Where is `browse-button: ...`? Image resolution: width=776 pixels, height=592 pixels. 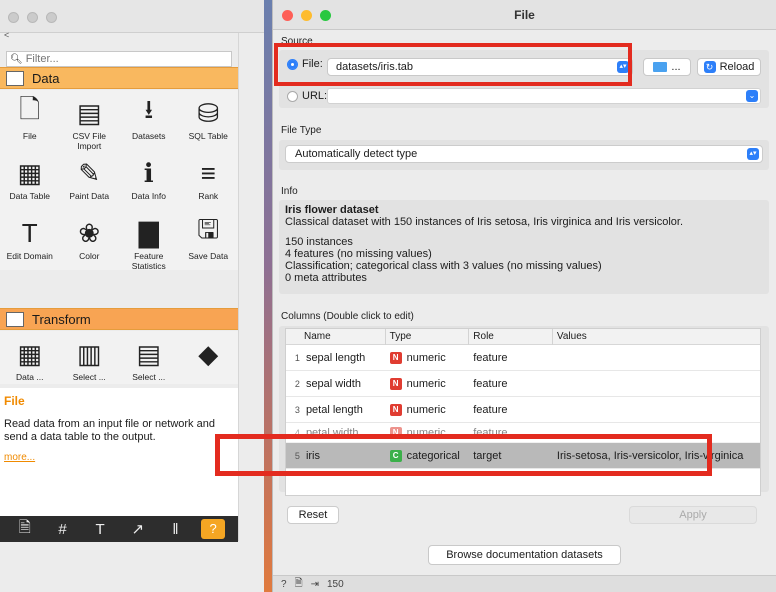
browse-button: ... is located at coordinates (667, 67).